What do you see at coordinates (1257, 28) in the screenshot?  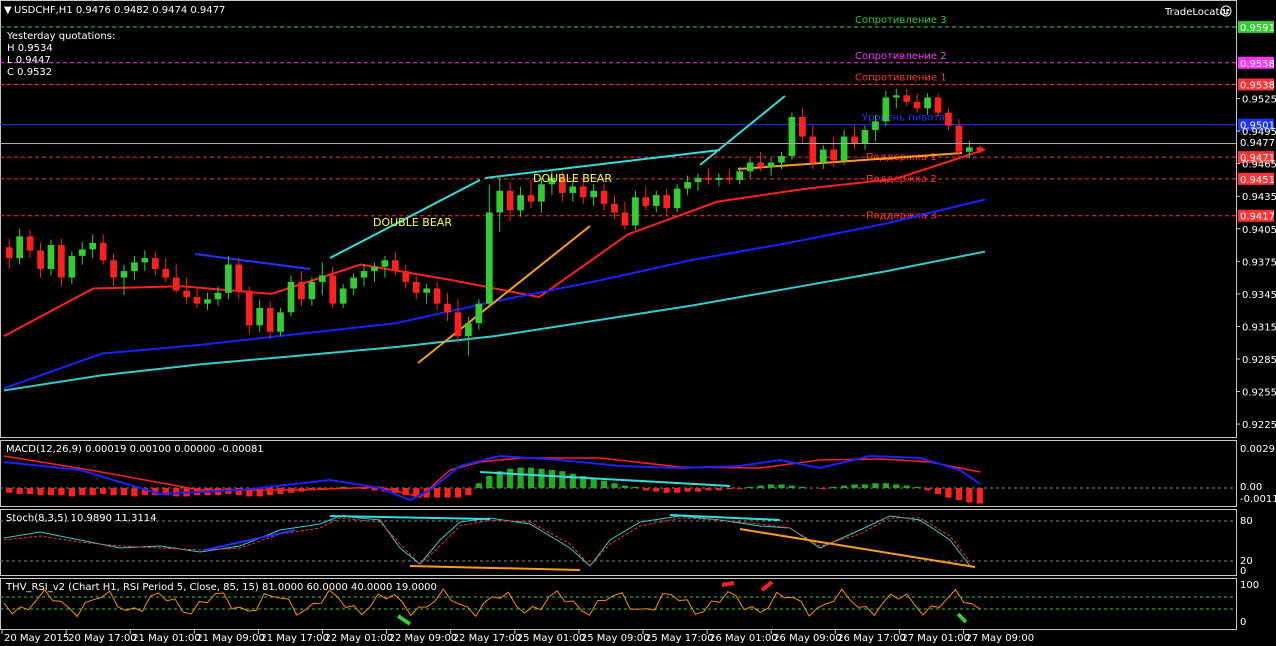 I see `level-price-label: 0.9591` at bounding box center [1257, 28].